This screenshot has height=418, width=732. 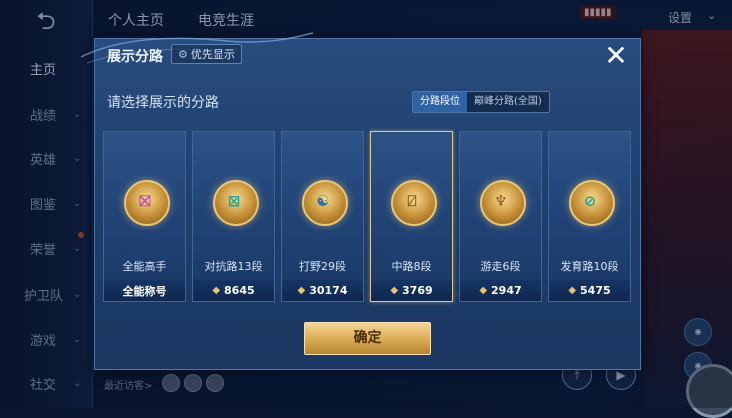 What do you see at coordinates (239, 290) in the screenshot?
I see `lane-card-stat-value: 8645` at bounding box center [239, 290].